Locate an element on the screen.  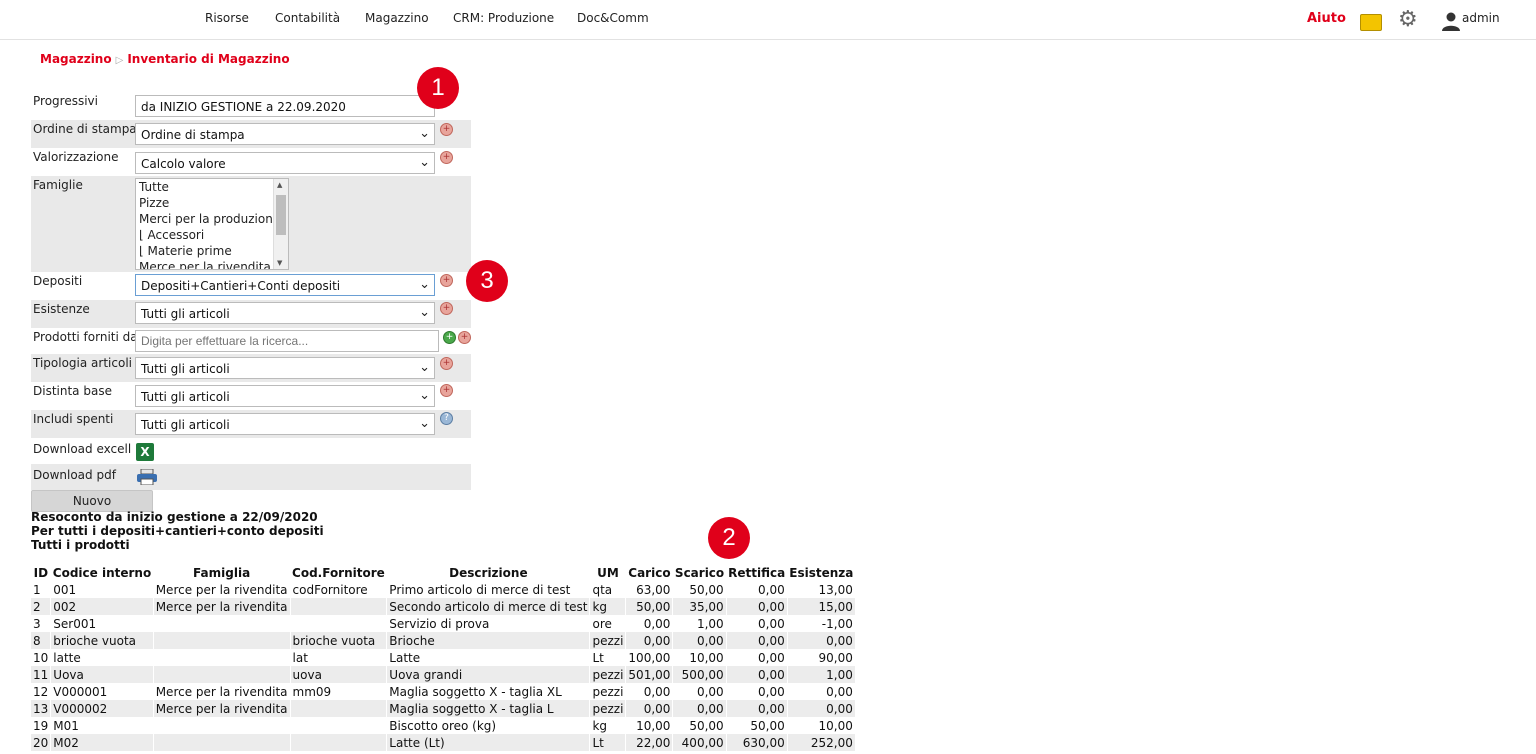
cell-um: kg is located at coordinates (608, 606).